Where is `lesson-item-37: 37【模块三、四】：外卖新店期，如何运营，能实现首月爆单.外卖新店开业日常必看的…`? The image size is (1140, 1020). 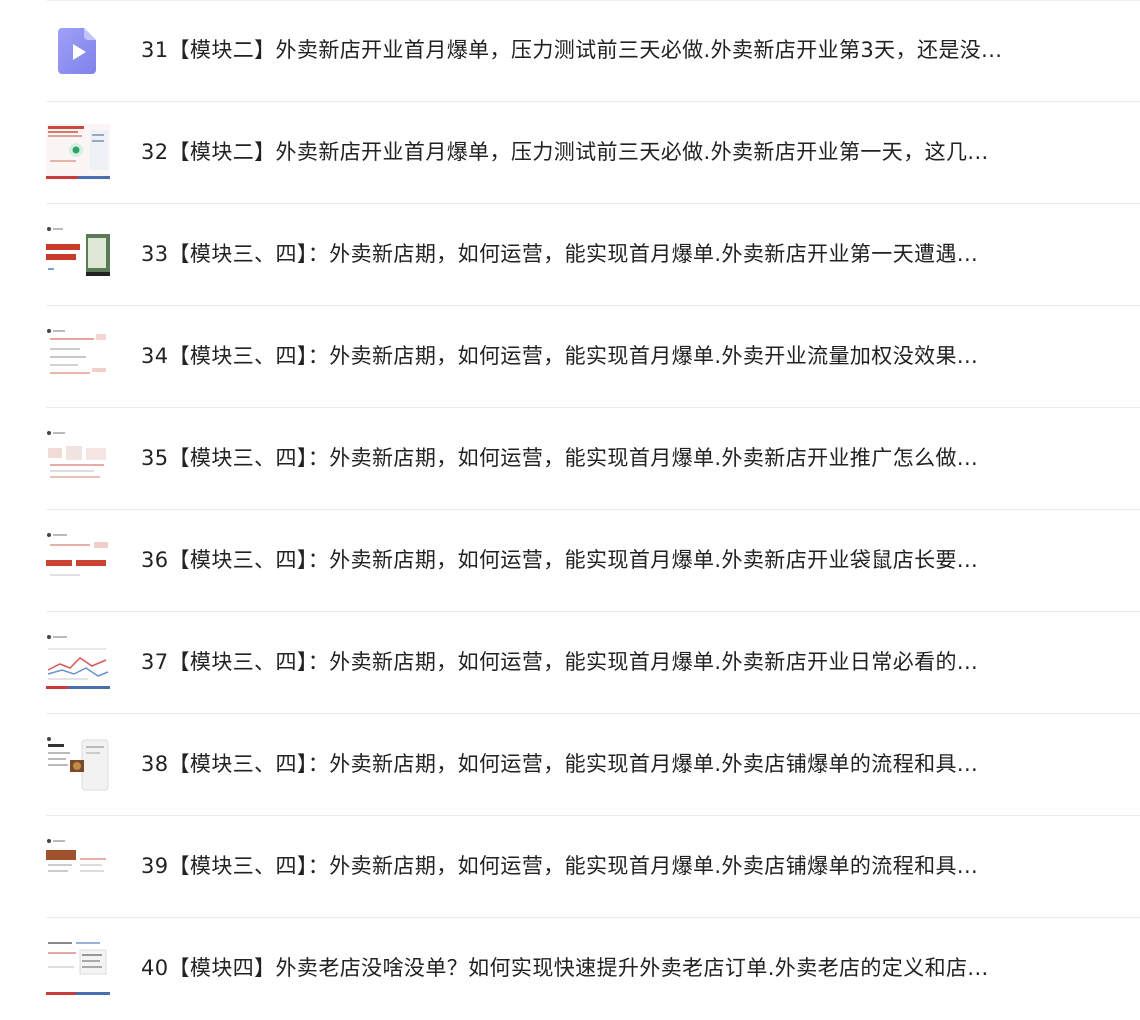 lesson-item-37: 37【模块三、四】：外卖新店期，如何运营，能实现首月爆单.外卖新店开业日常必看的… is located at coordinates (570, 663).